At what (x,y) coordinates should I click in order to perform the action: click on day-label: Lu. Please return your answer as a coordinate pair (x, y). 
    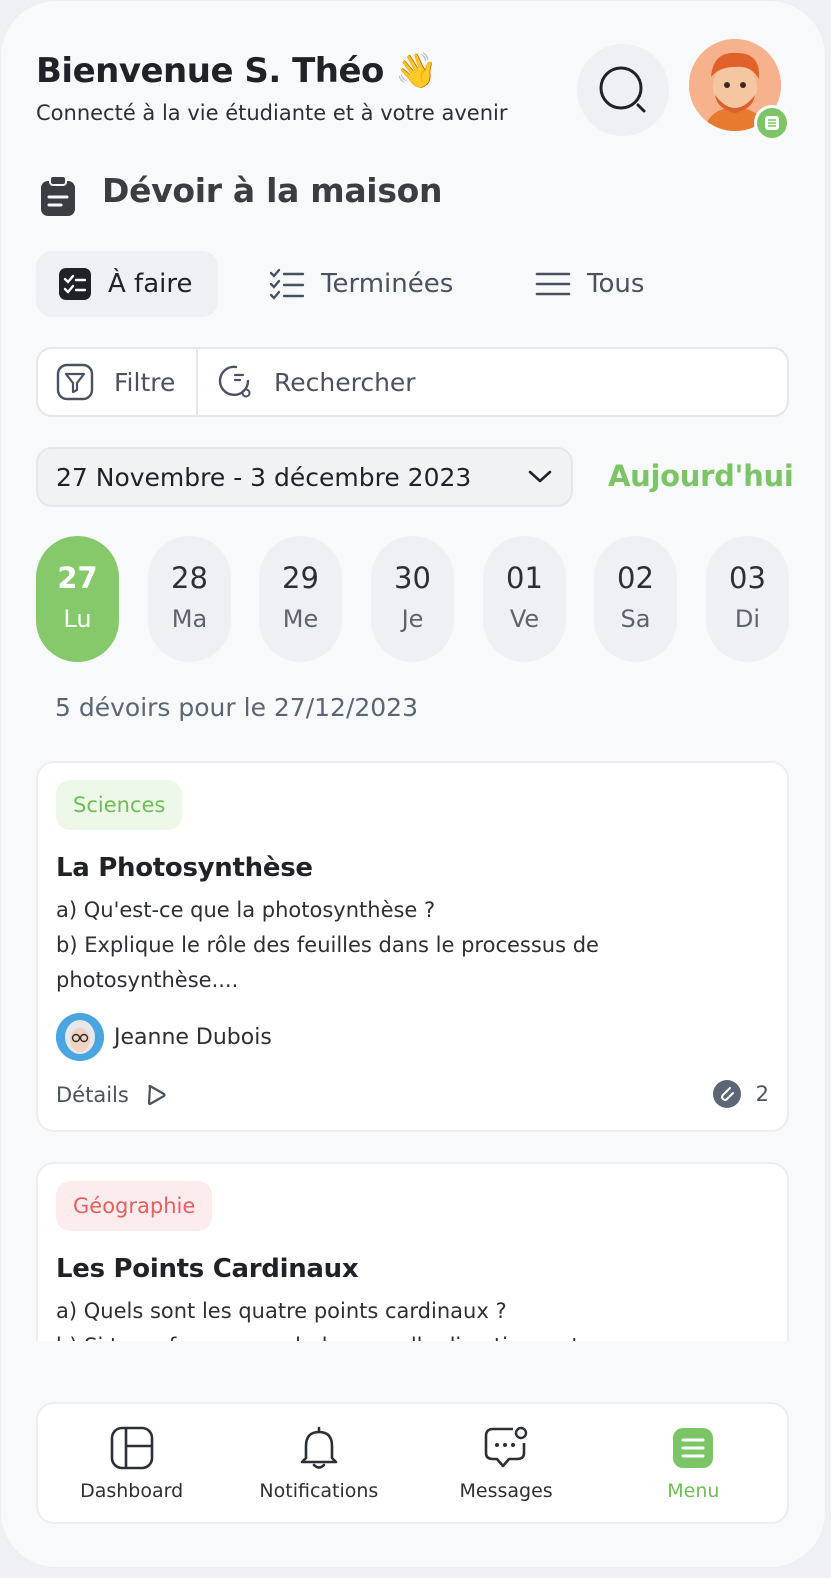
    Looking at the image, I should click on (77, 619).